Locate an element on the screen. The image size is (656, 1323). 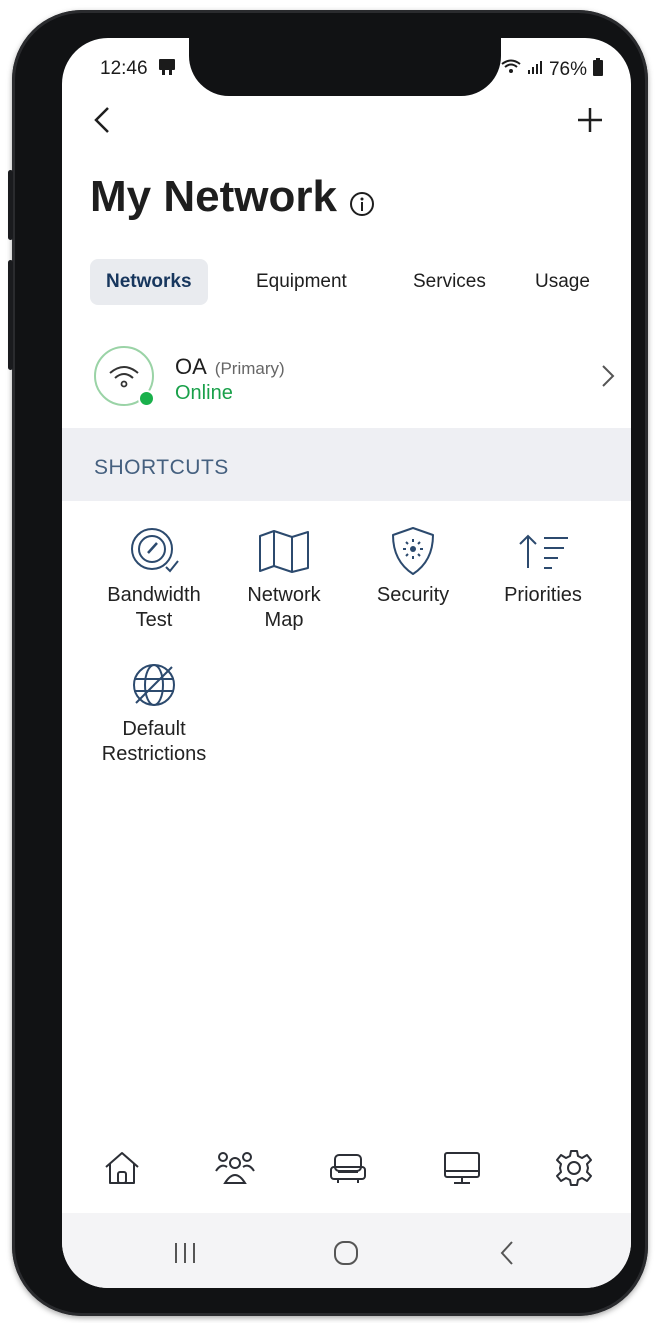
tab-usage: Usage is located at coordinates (562, 282).